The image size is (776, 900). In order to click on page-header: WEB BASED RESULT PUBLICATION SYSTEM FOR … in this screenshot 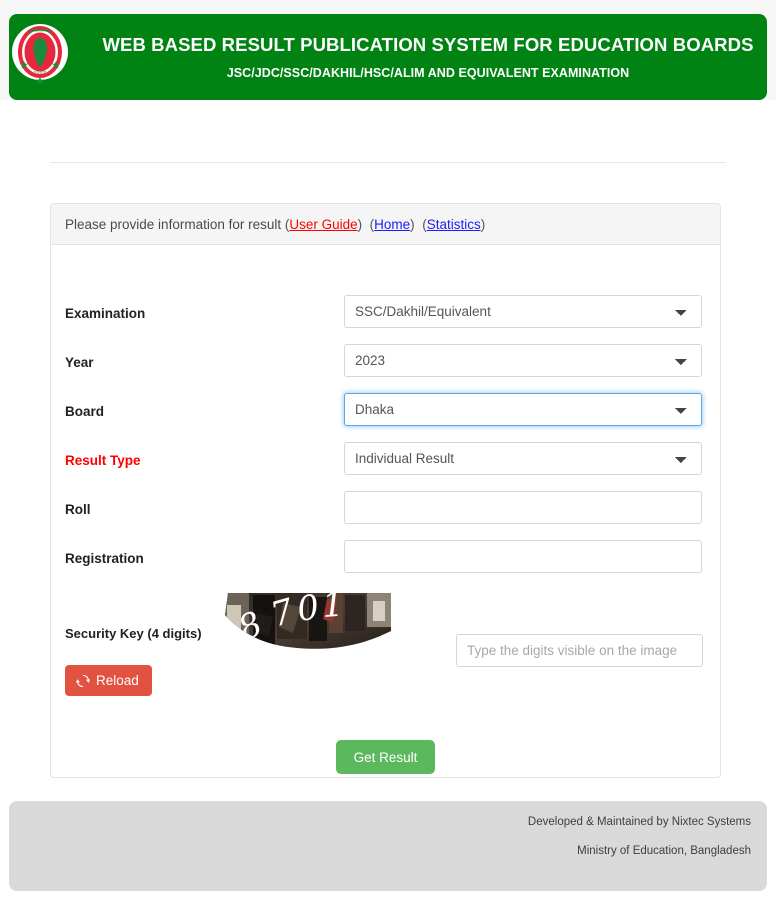, I will do `click(388, 57)`.